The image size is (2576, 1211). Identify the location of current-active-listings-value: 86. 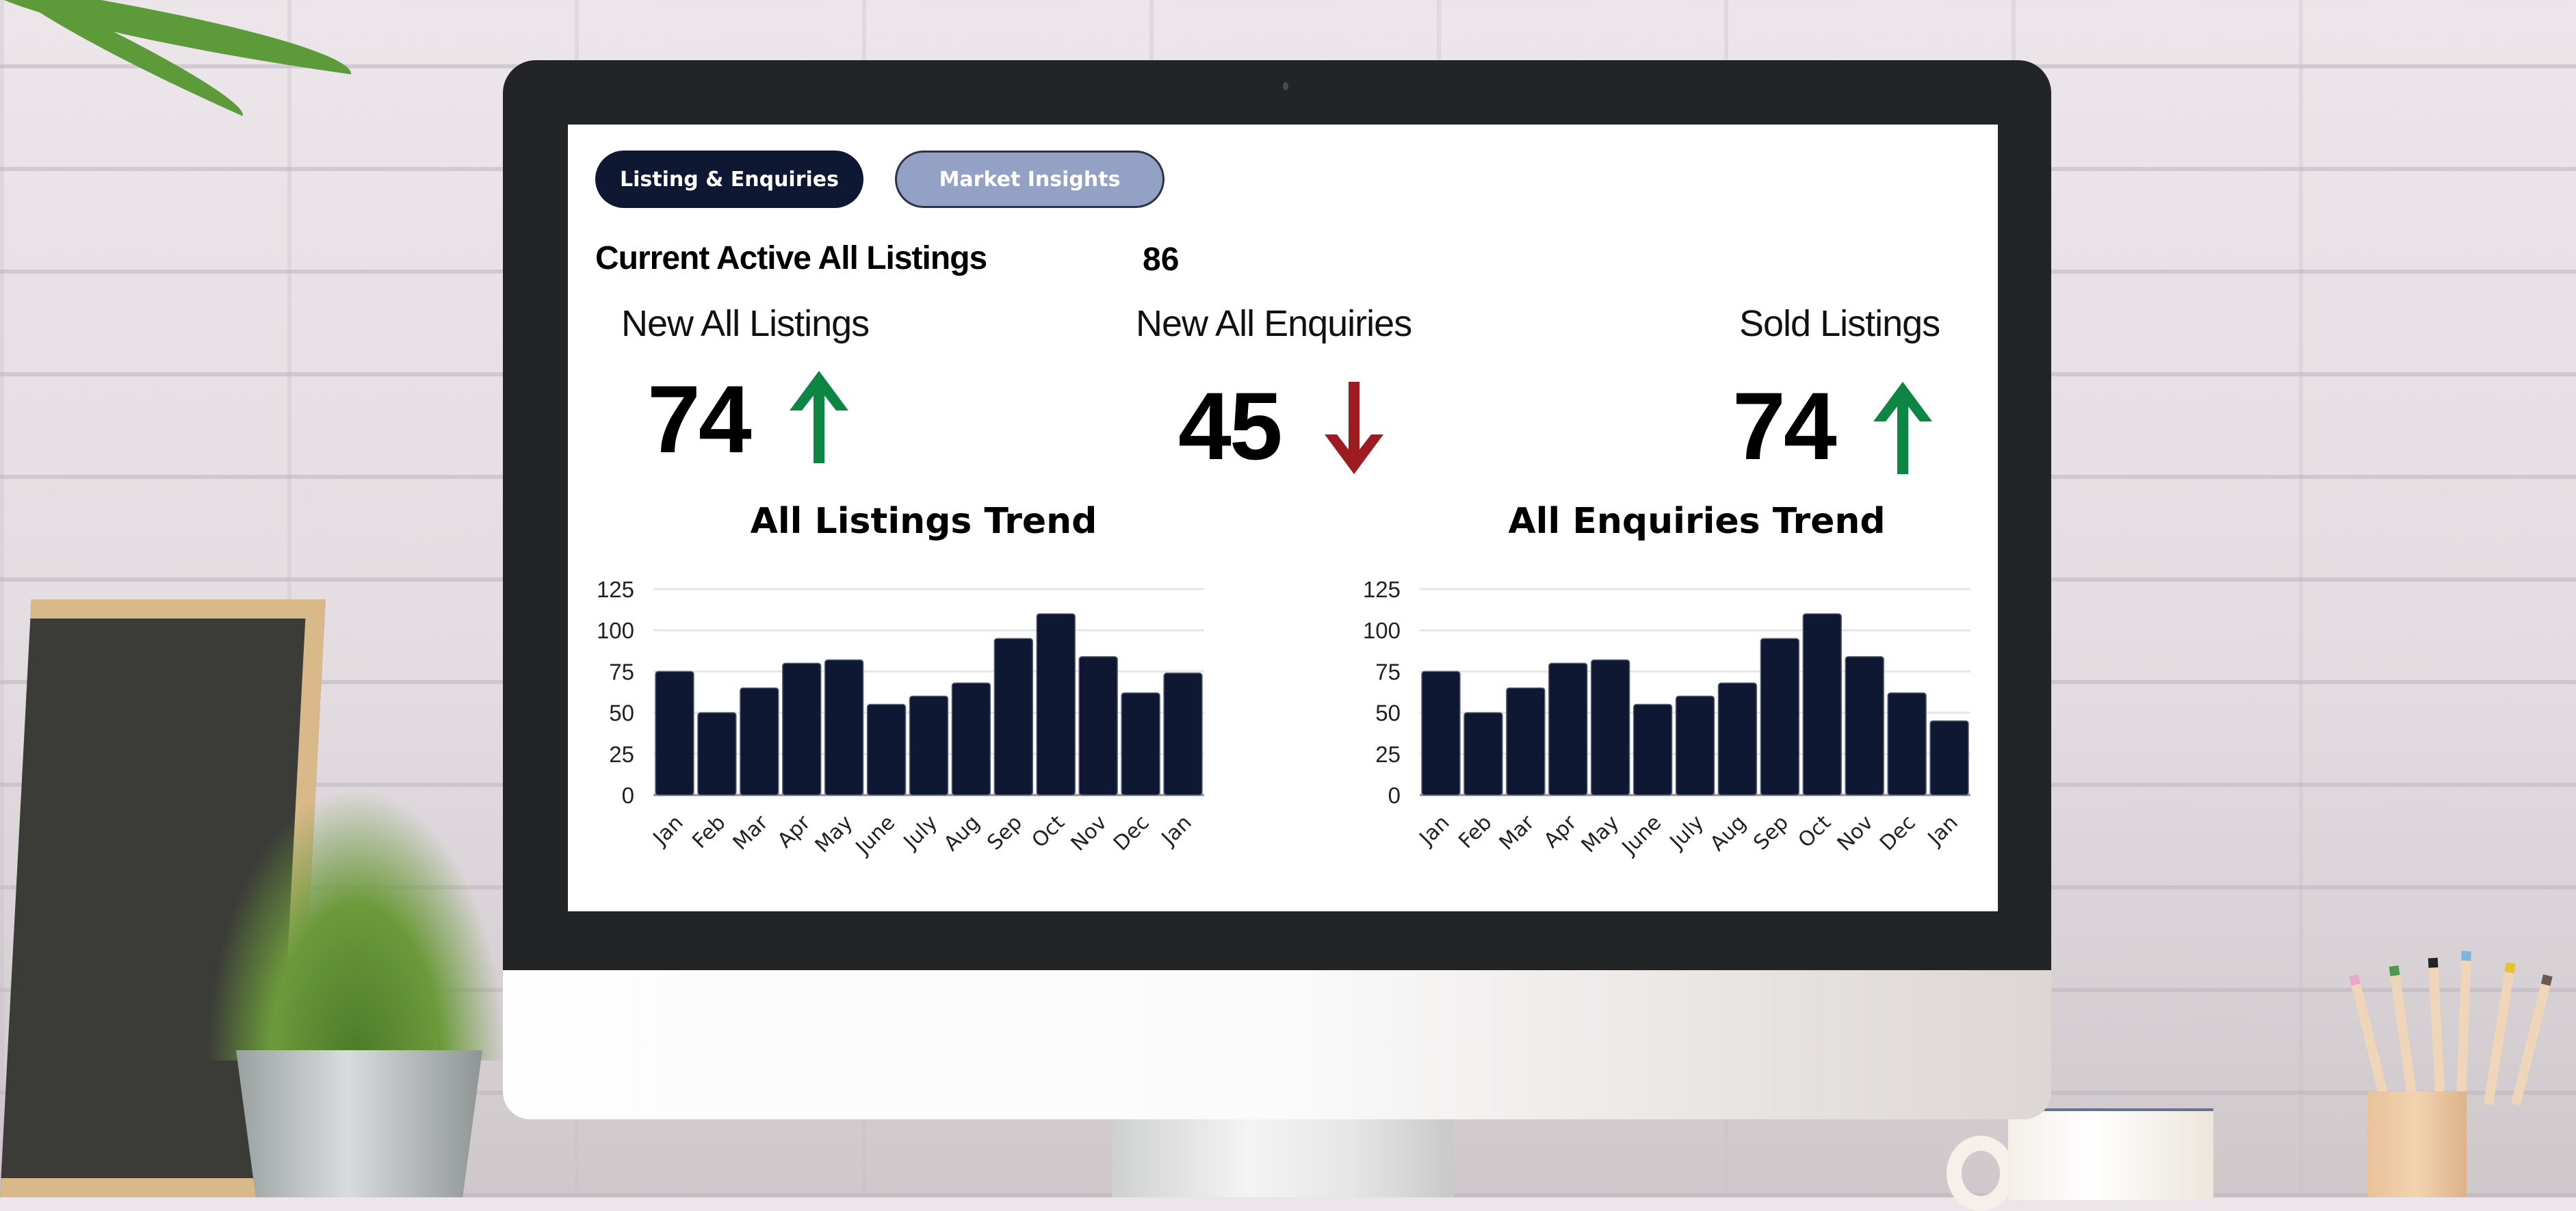
(1161, 260).